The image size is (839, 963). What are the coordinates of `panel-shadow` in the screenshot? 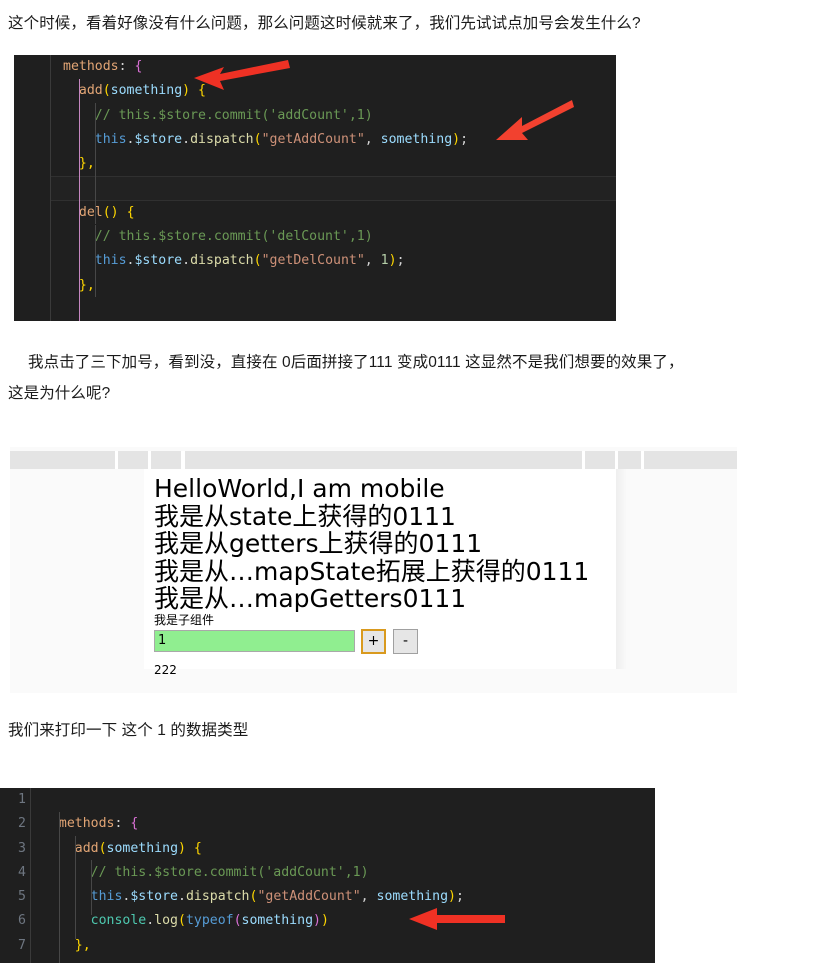 It's located at (622, 569).